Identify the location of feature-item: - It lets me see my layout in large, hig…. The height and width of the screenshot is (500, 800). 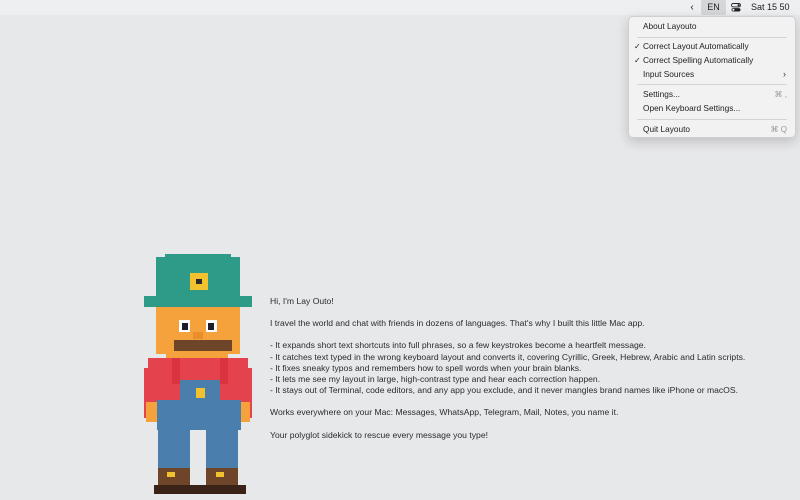
(435, 379).